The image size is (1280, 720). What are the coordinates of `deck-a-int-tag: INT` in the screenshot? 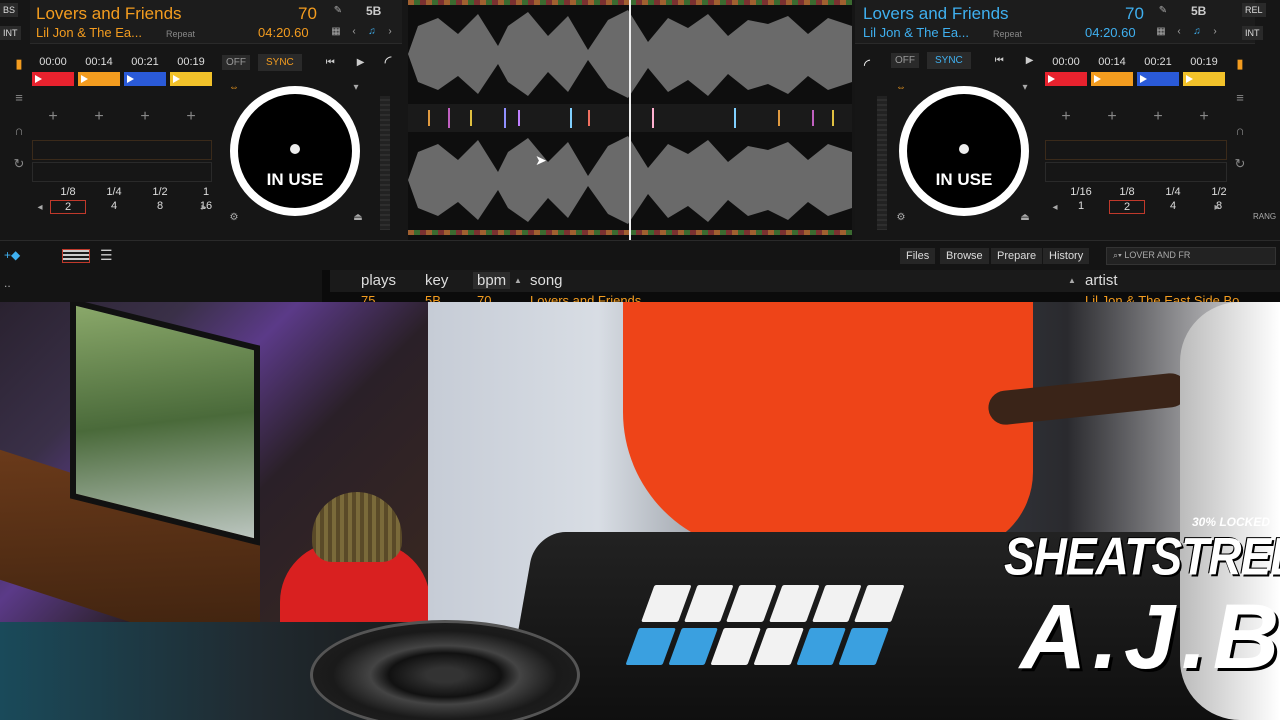 It's located at (10, 33).